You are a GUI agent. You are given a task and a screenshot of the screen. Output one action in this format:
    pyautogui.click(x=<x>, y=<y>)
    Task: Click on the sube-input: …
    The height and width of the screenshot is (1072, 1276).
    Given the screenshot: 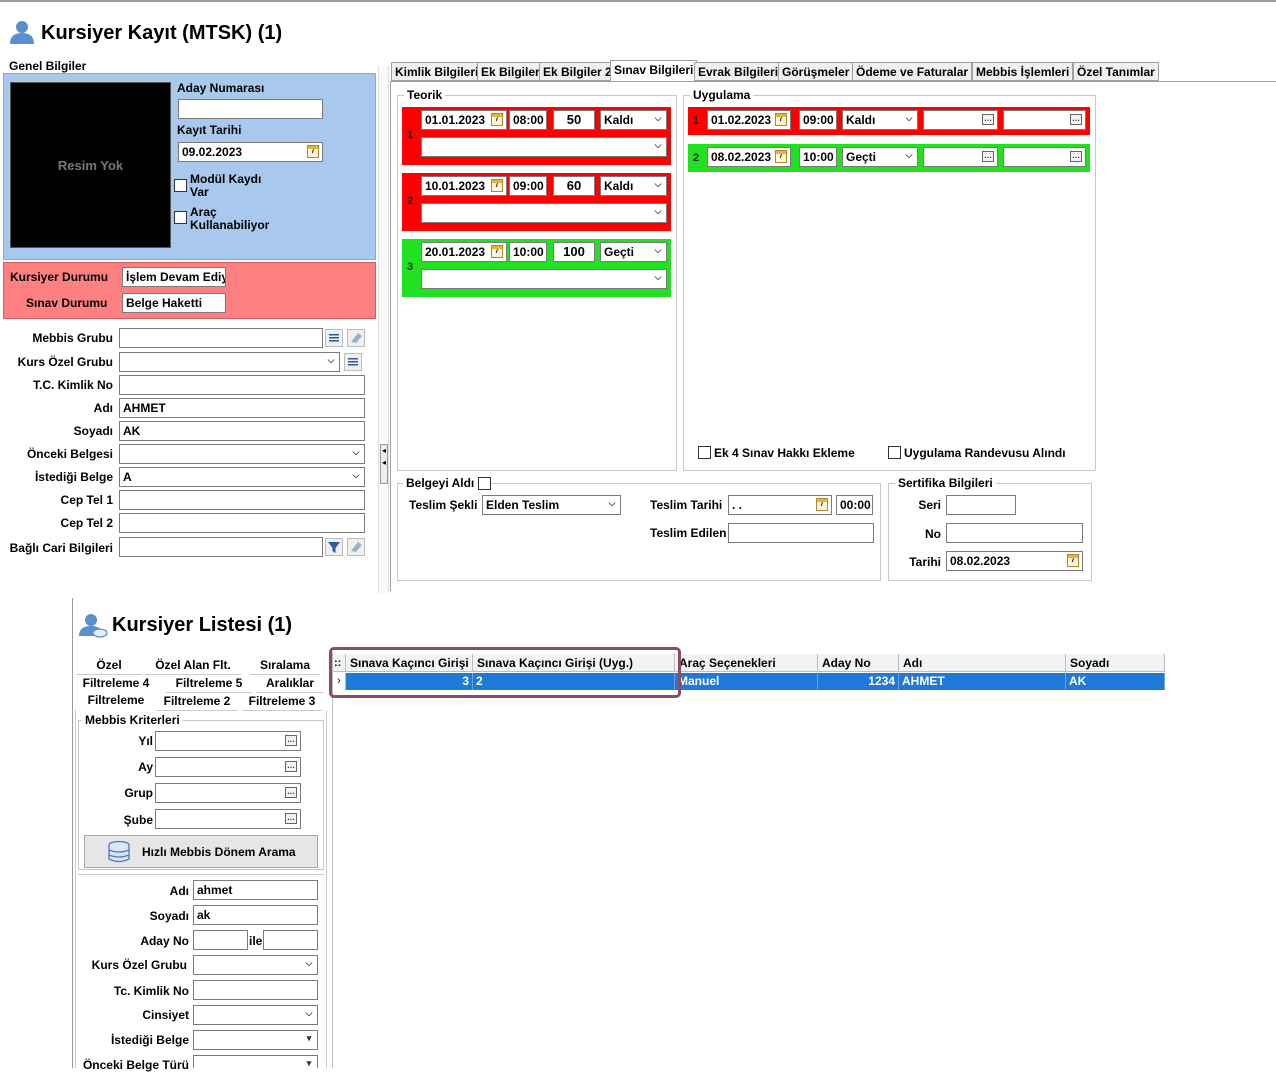 What is the action you would take?
    pyautogui.click(x=228, y=819)
    